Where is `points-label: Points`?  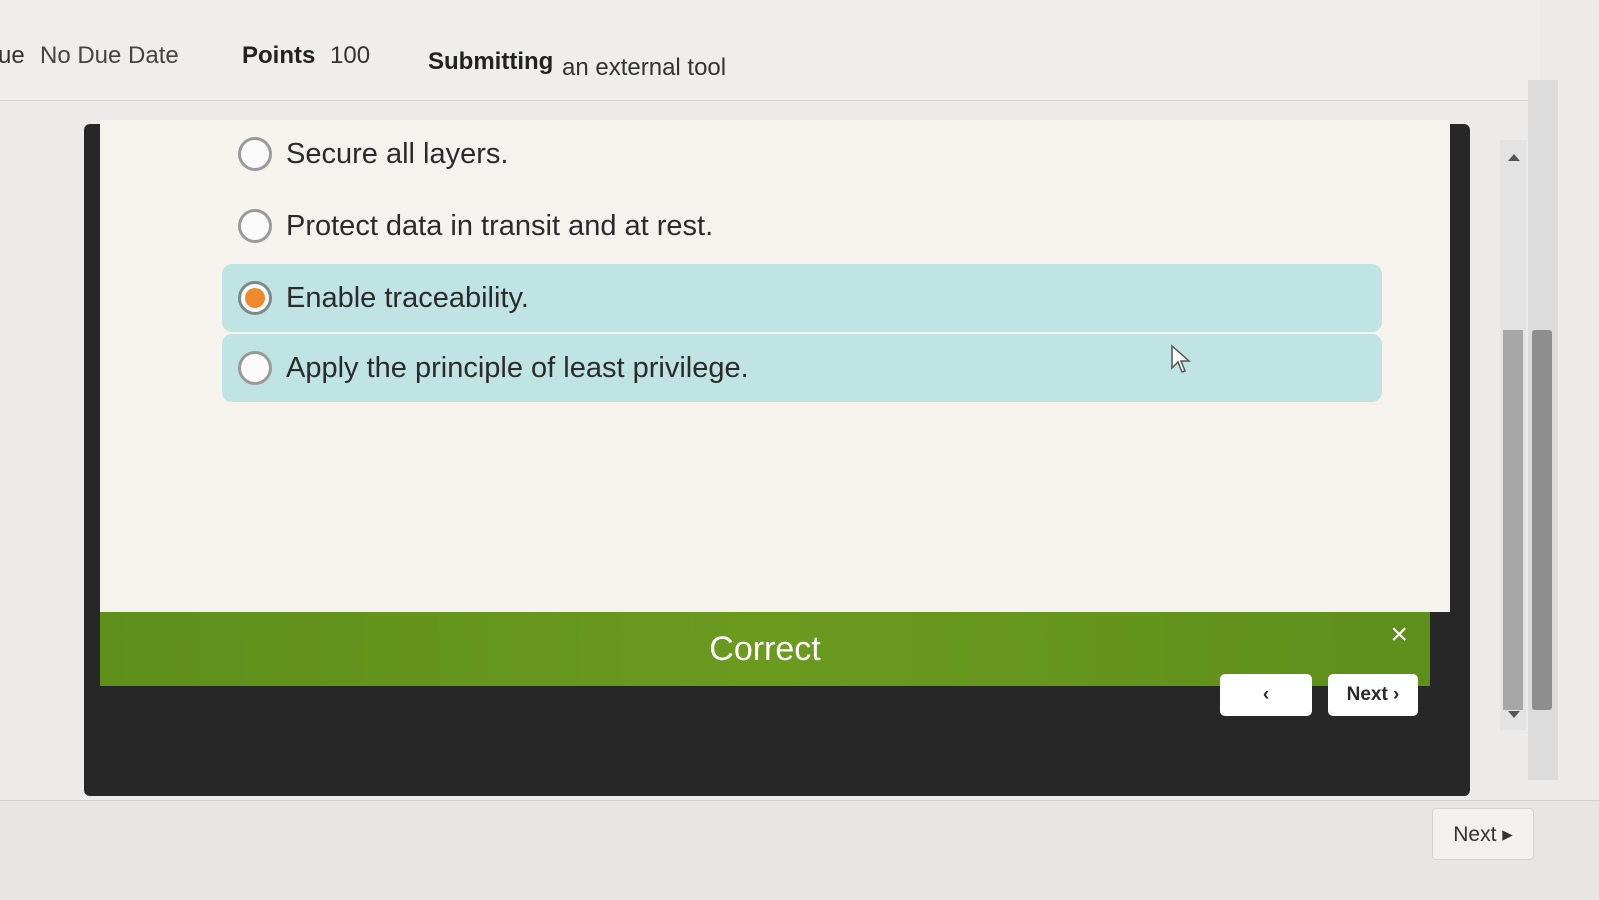
points-label: Points is located at coordinates (278, 56).